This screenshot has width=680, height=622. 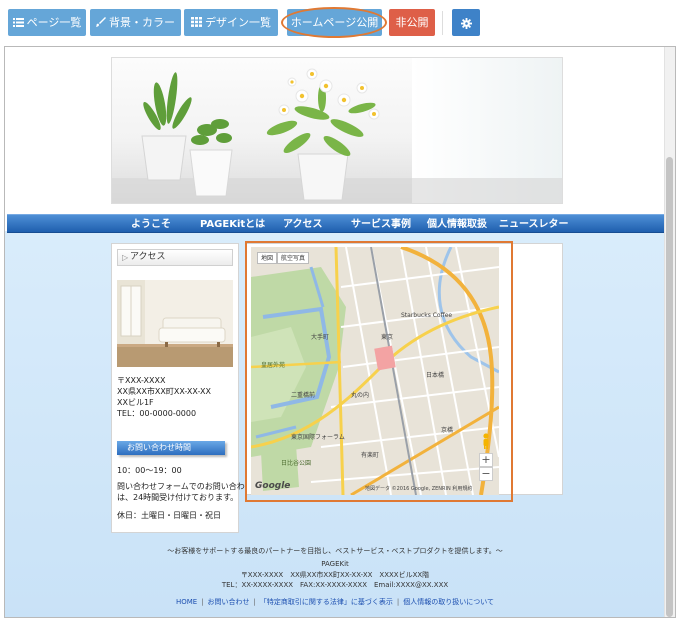 What do you see at coordinates (171, 448) in the screenshot?
I see `contact-hours-heading: お問い合わせ時間` at bounding box center [171, 448].